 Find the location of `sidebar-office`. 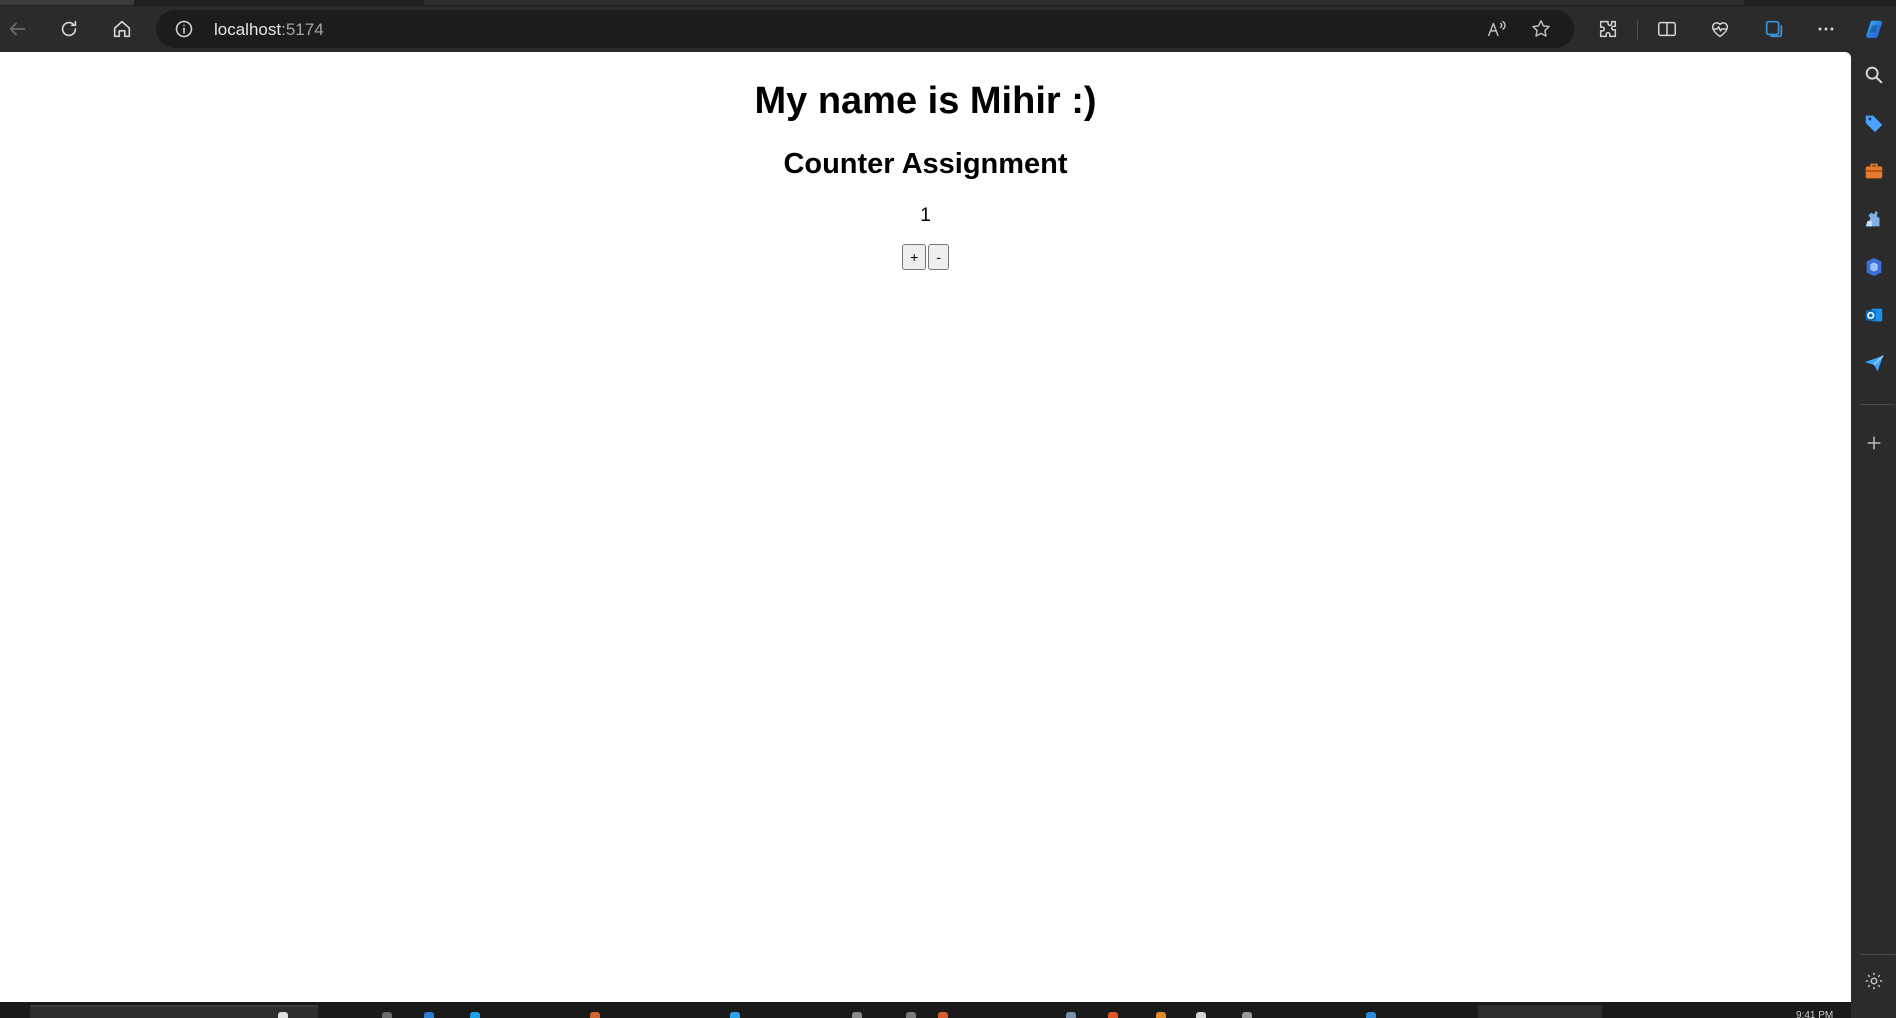

sidebar-office is located at coordinates (1874, 267).